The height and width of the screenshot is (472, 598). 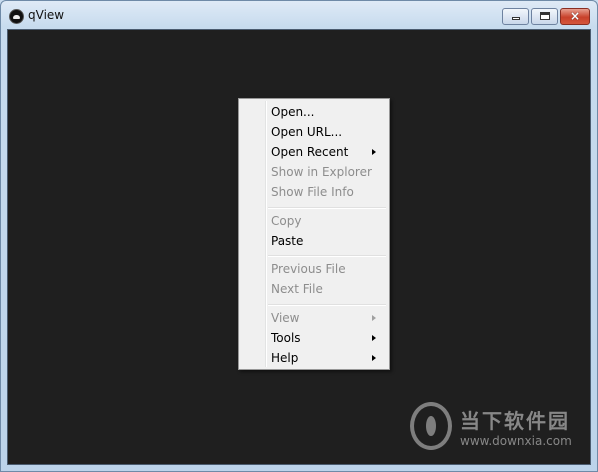 I want to click on qview-app-icon, so click(x=16, y=16).